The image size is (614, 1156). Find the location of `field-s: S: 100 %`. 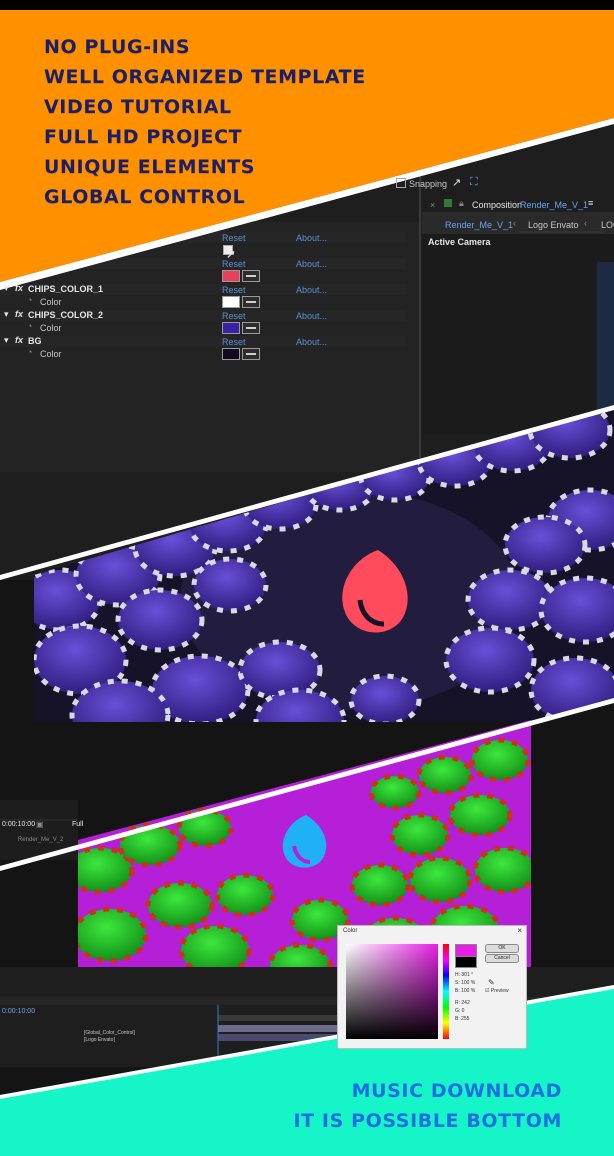

field-s: S: 100 % is located at coordinates (465, 983).